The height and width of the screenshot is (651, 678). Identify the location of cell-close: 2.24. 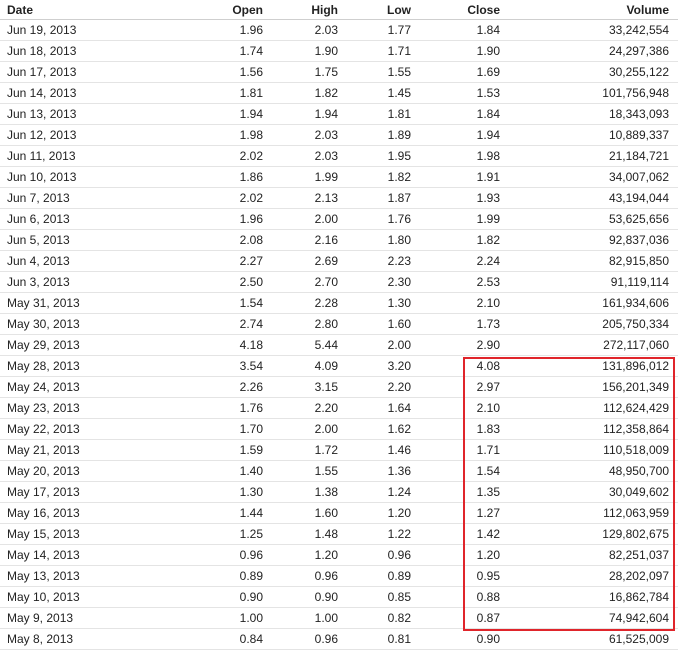
(455, 261).